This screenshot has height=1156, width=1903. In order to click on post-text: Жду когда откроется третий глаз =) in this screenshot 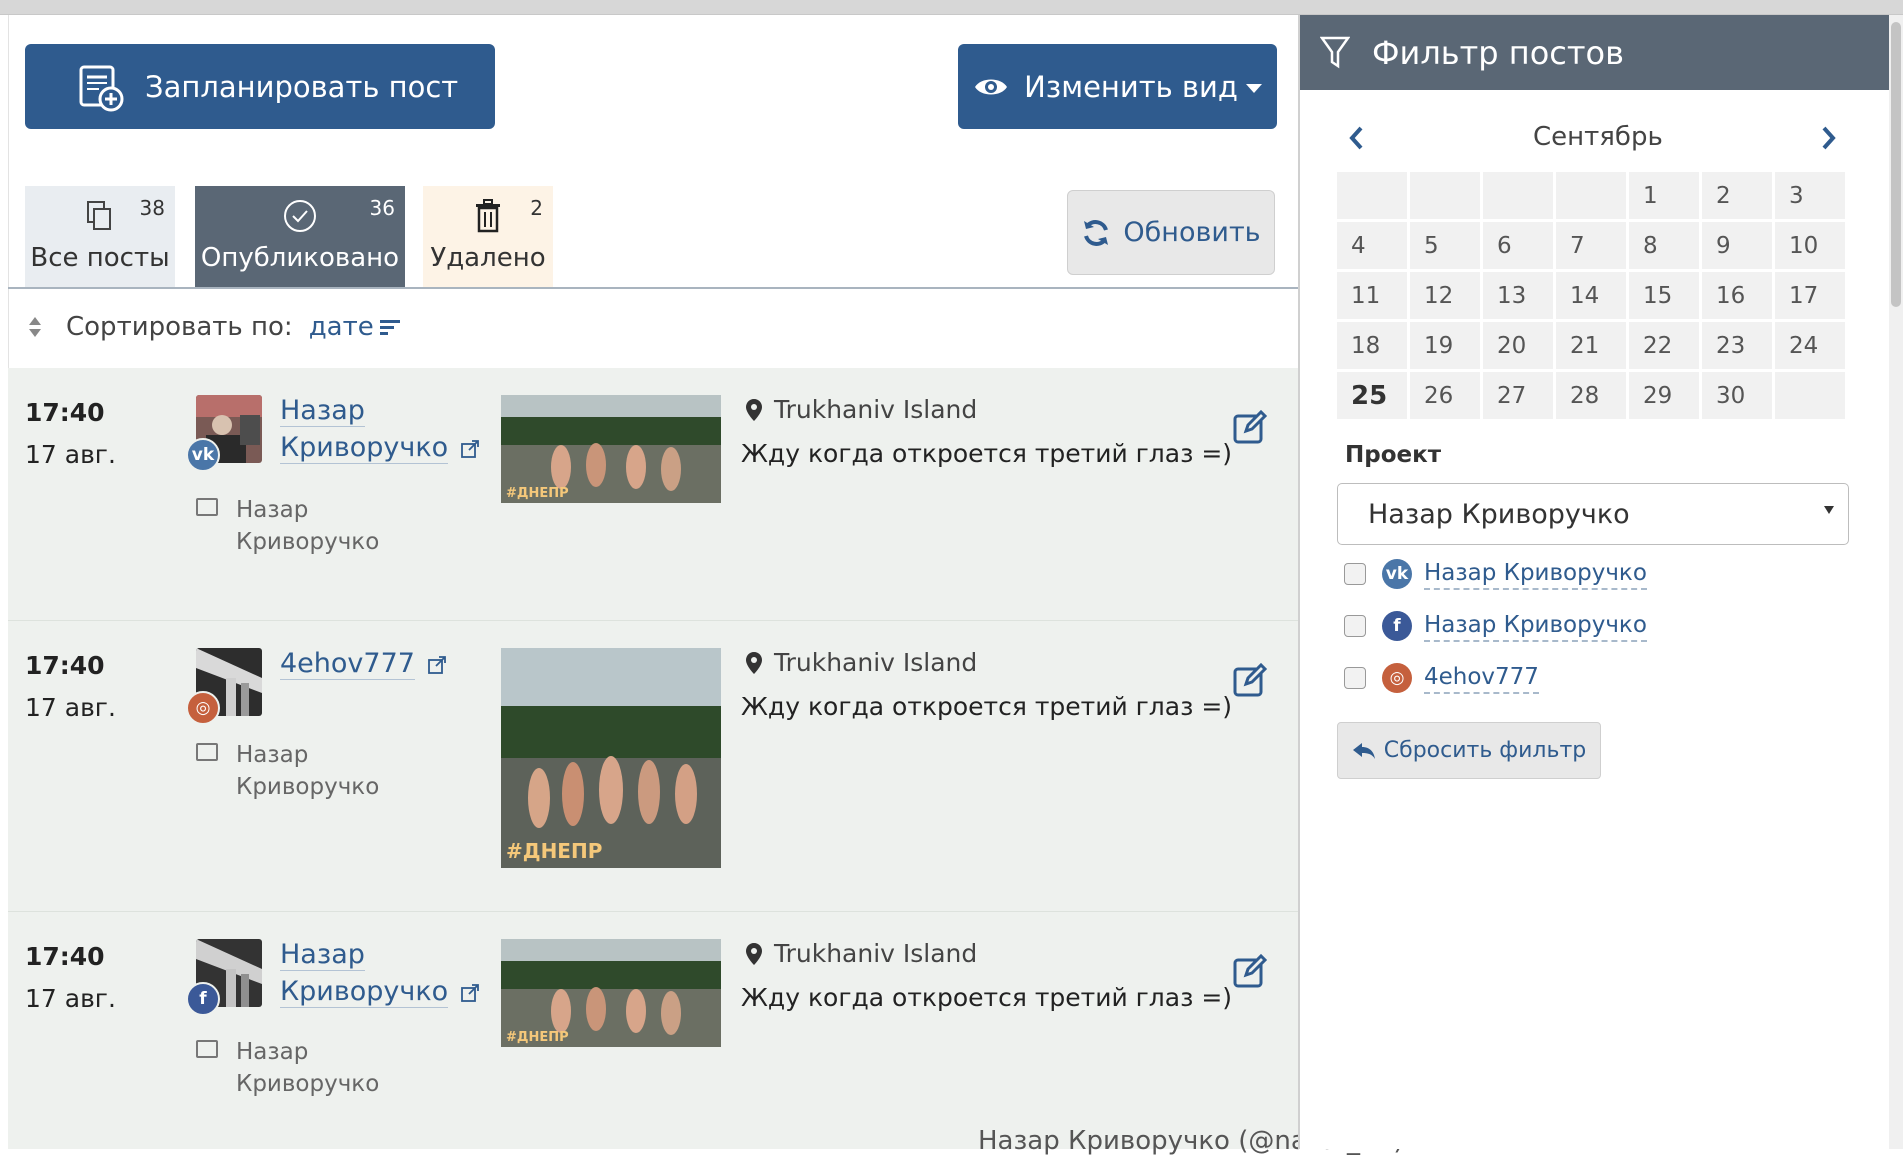, I will do `click(987, 706)`.